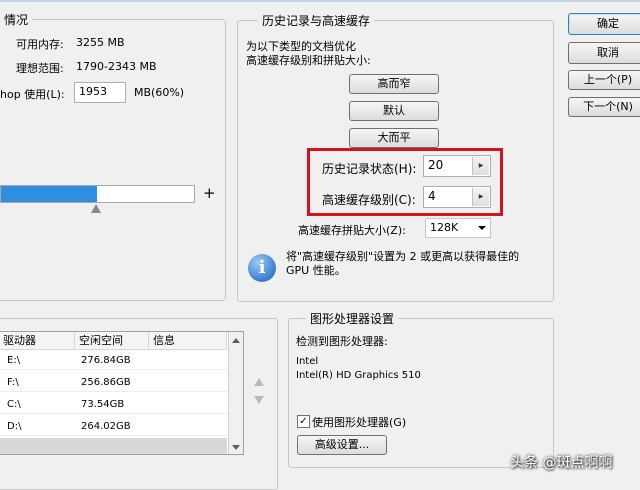 The height and width of the screenshot is (490, 640). Describe the element at coordinates (604, 53) in the screenshot. I see `cancel-button: 取消` at that location.